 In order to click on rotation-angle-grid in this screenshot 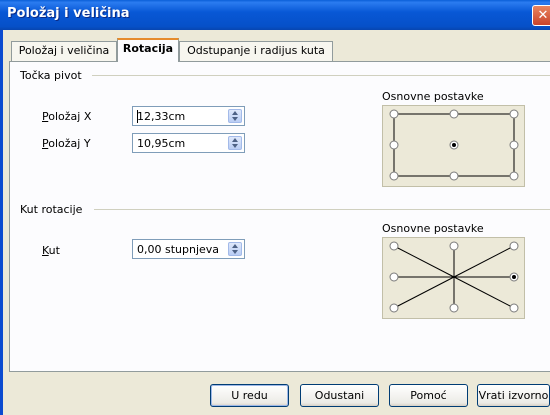, I will do `click(453, 278)`.